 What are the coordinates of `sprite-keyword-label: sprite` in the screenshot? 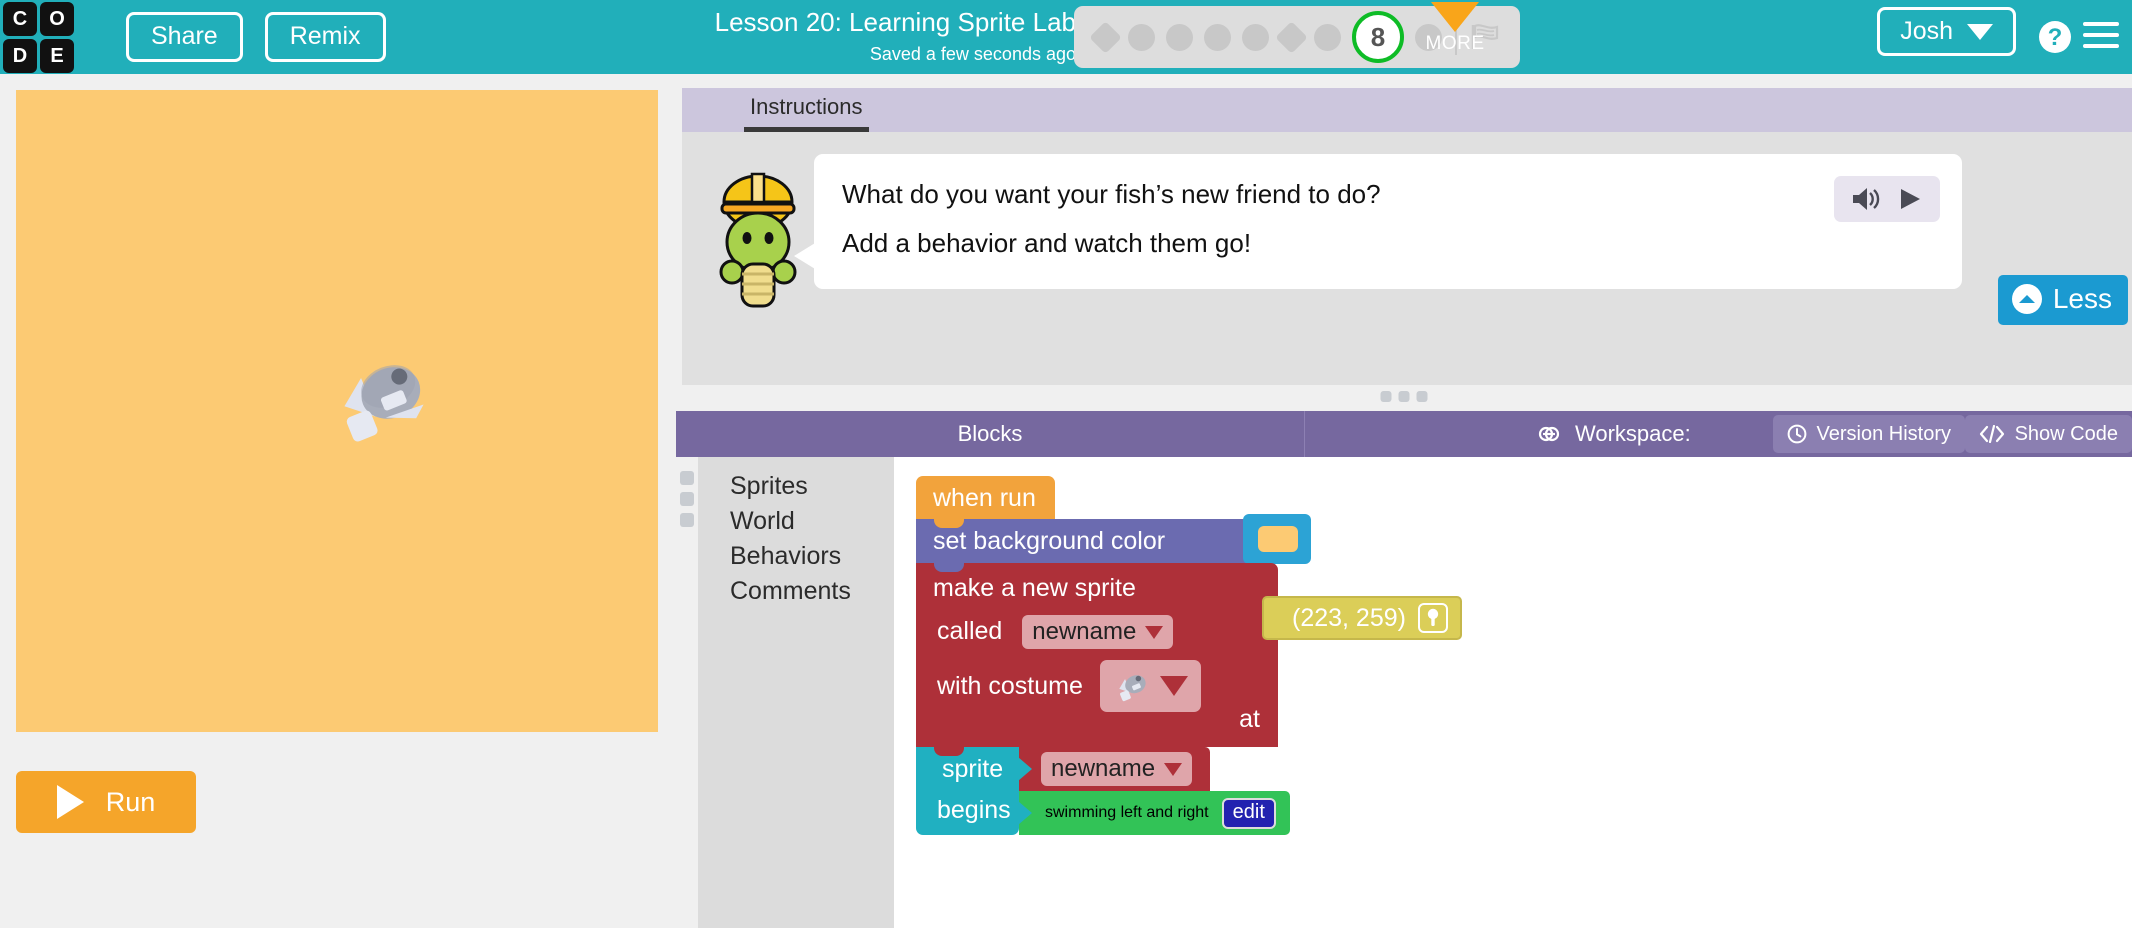 It's located at (973, 769).